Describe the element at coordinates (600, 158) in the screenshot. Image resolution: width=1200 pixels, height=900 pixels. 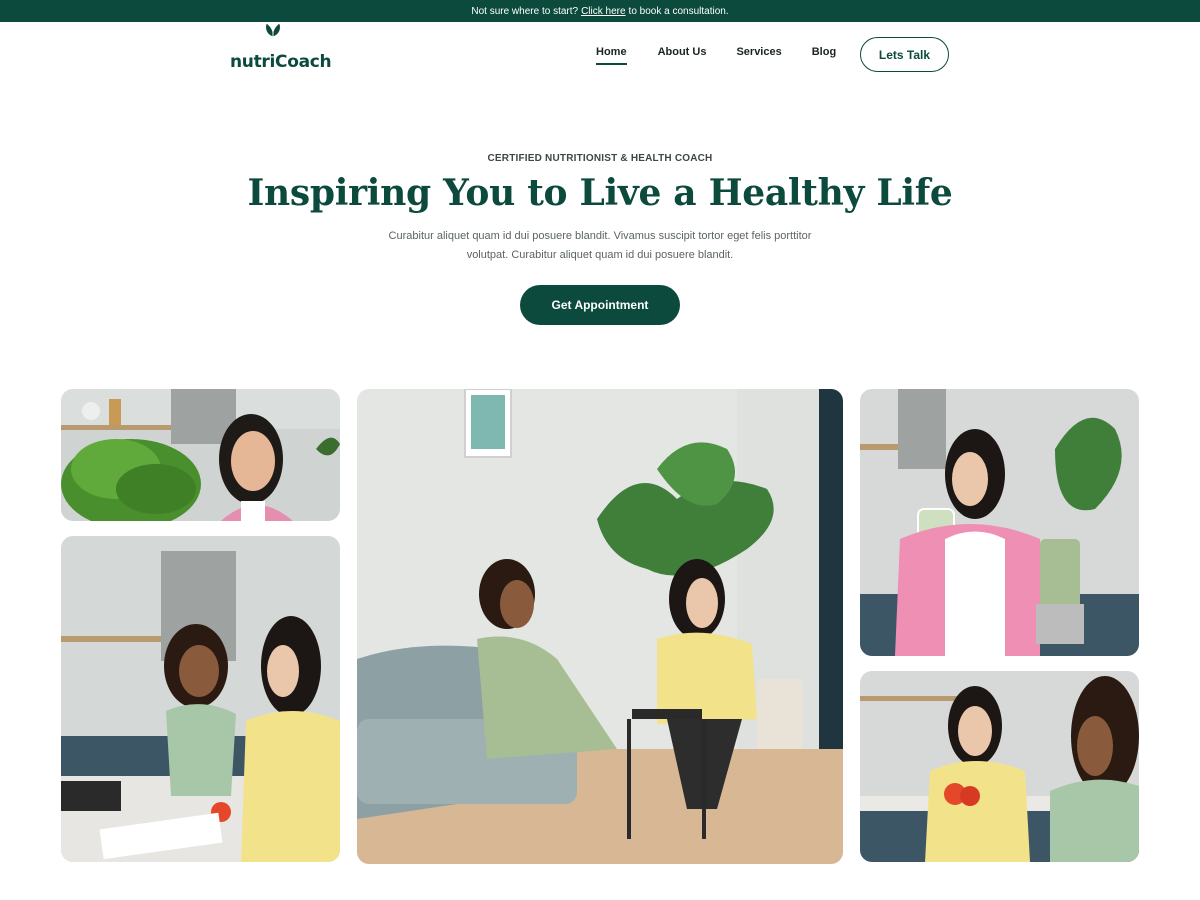
I see `hero-eyebrow: CERTIFIED NUTRITIONIST & HEALTH COACH` at that location.